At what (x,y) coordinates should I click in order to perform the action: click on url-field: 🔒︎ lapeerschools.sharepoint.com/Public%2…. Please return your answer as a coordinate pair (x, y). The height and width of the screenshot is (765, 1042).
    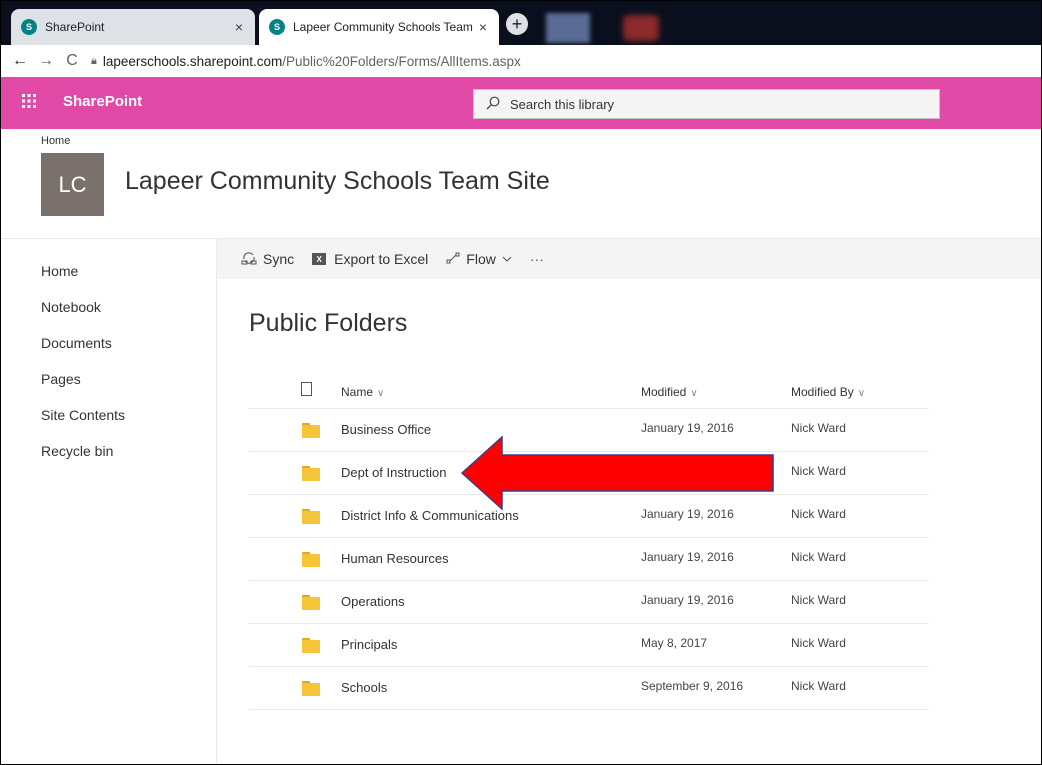
    Looking at the image, I should click on (306, 61).